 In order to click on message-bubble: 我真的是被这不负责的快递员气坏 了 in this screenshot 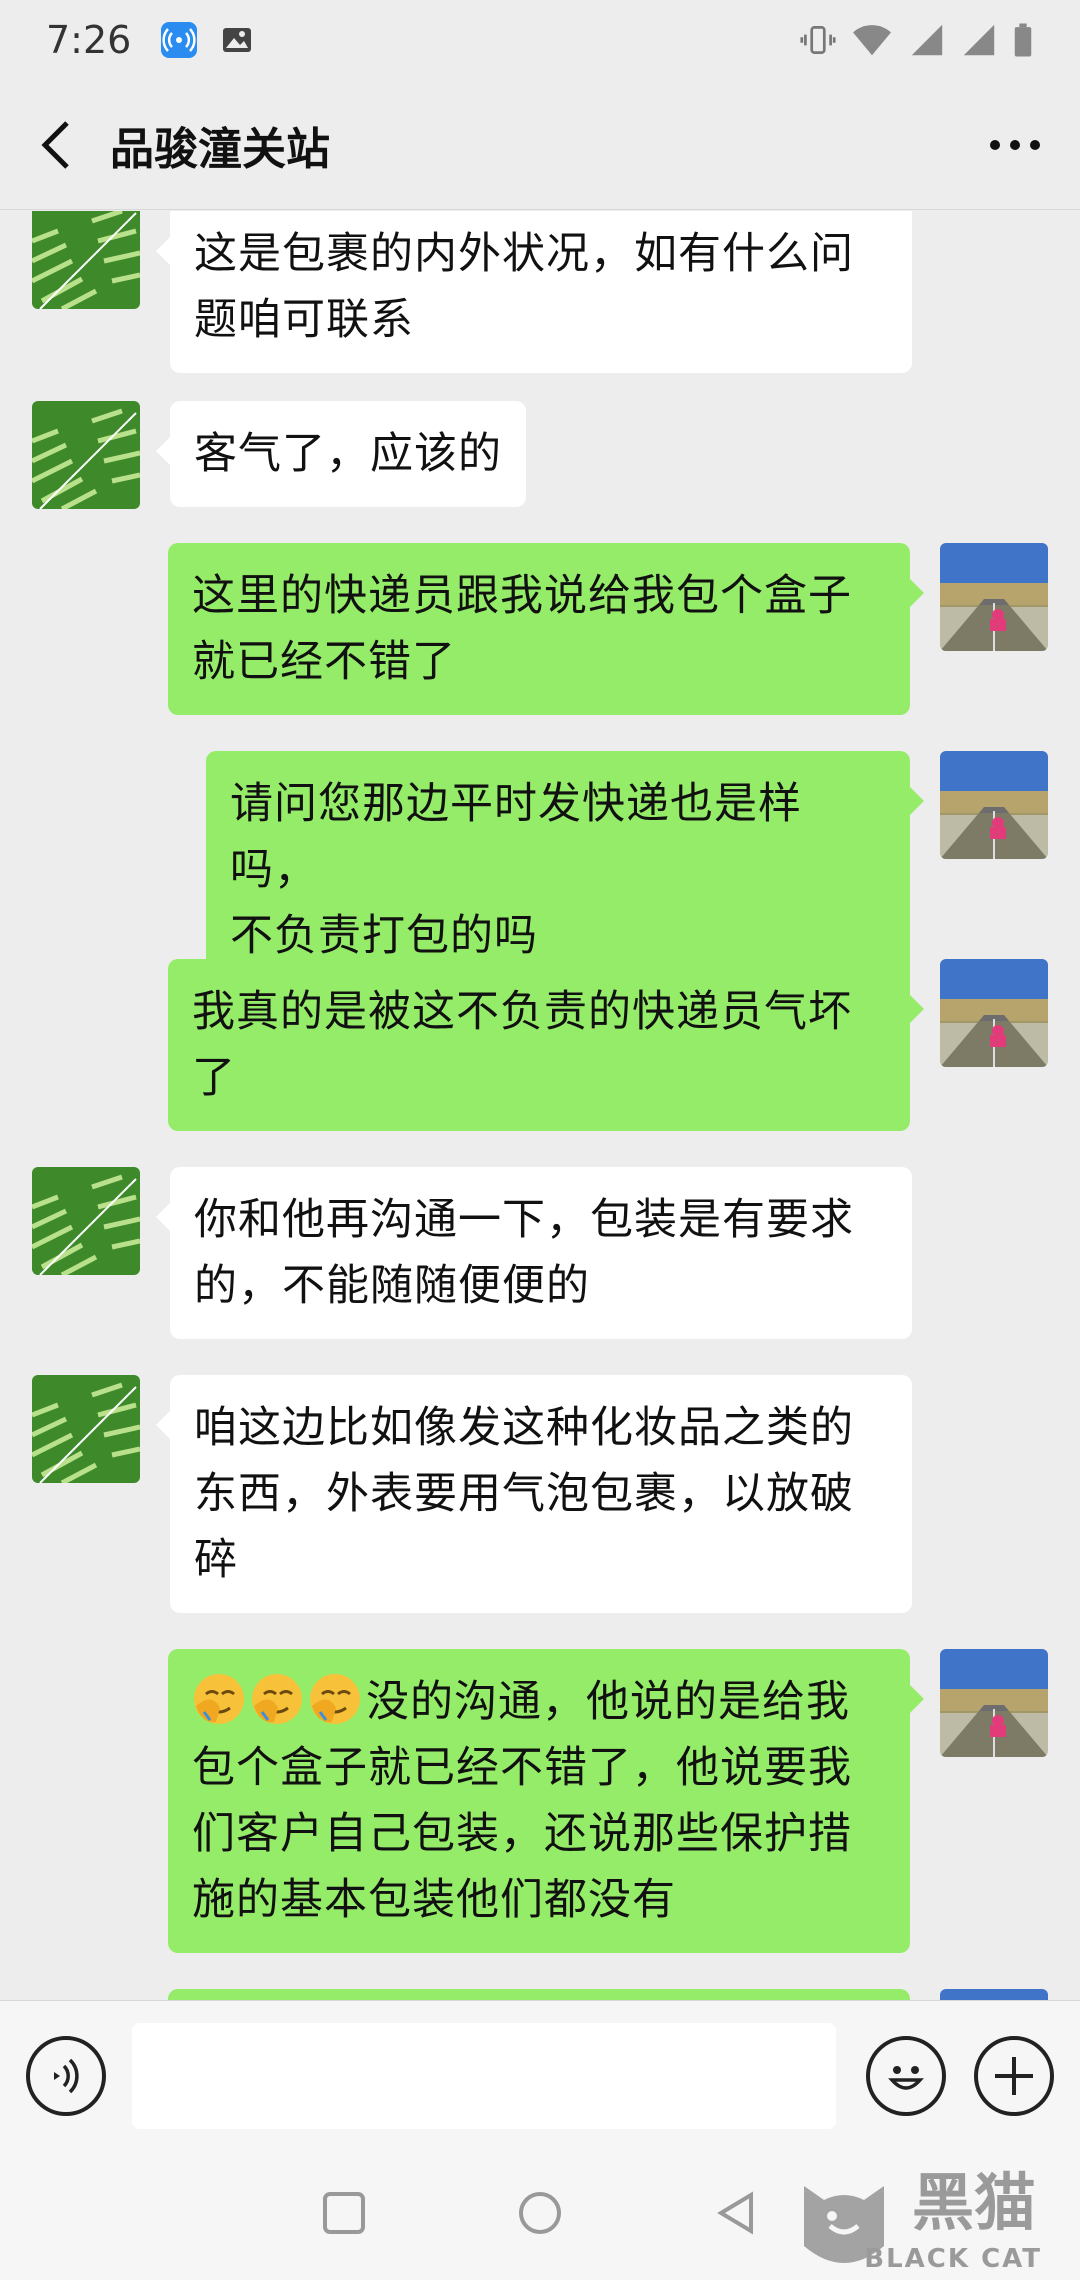, I will do `click(546, 1045)`.